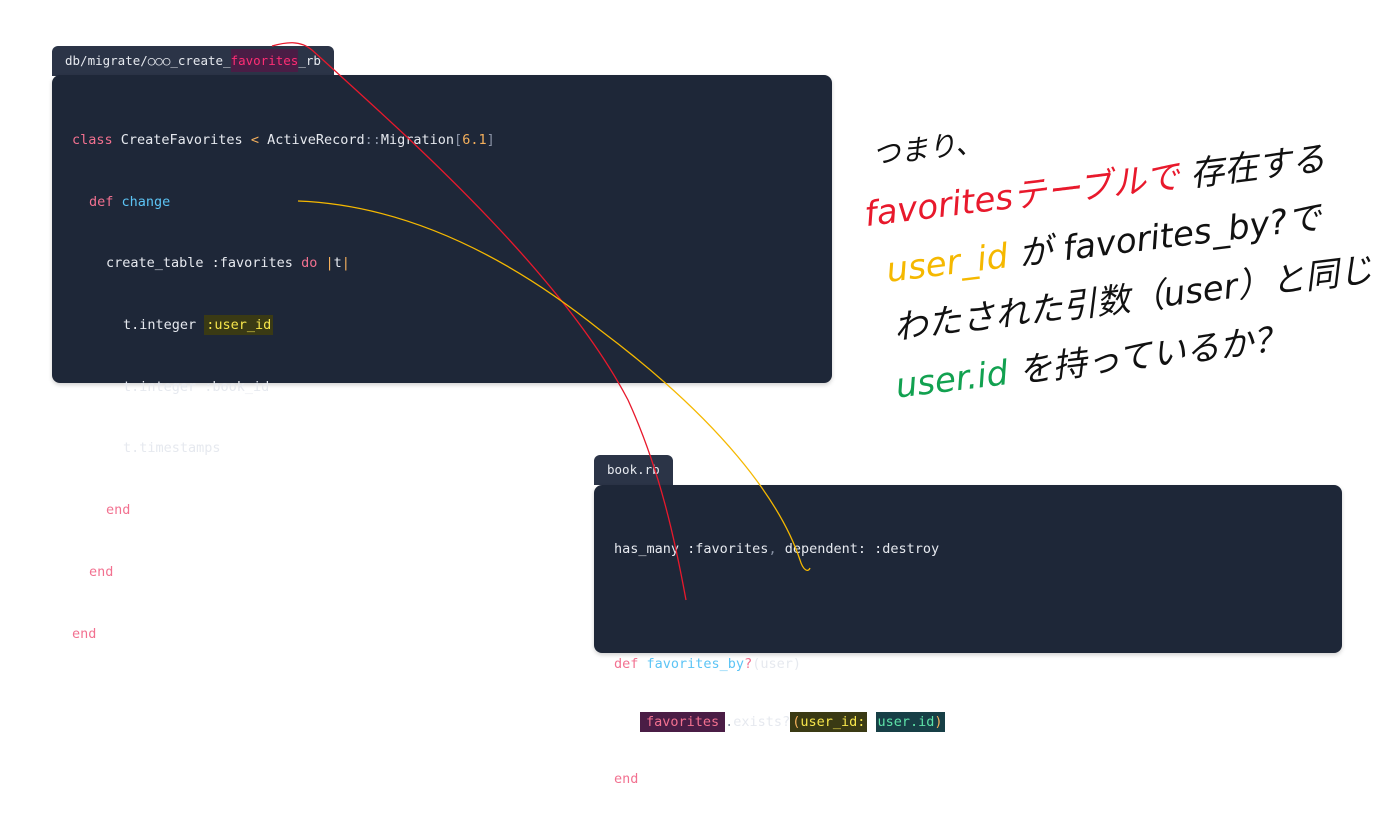 This screenshot has height=829, width=1400. Describe the element at coordinates (196, 386) in the screenshot. I see `code-line: t.integer :book_id` at that location.